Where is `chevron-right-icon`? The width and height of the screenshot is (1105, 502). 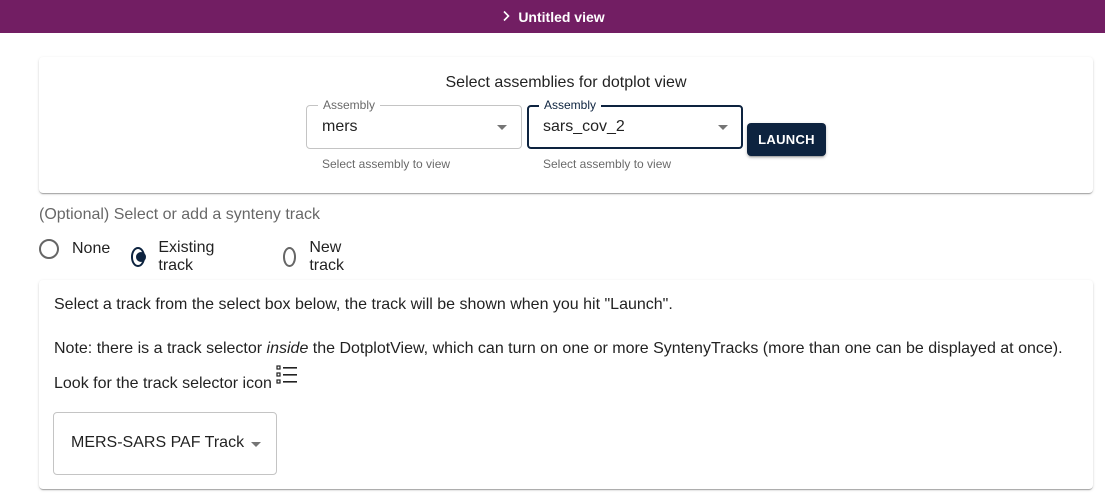 chevron-right-icon is located at coordinates (506, 16).